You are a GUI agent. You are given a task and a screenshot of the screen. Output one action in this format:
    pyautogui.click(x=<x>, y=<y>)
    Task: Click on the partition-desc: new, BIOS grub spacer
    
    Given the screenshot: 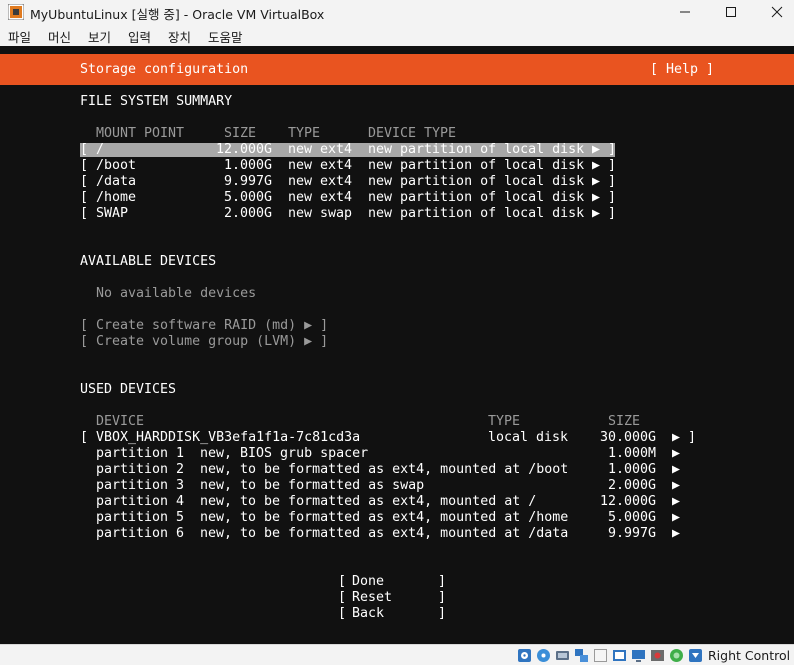 What is the action you would take?
    pyautogui.click(x=284, y=453)
    